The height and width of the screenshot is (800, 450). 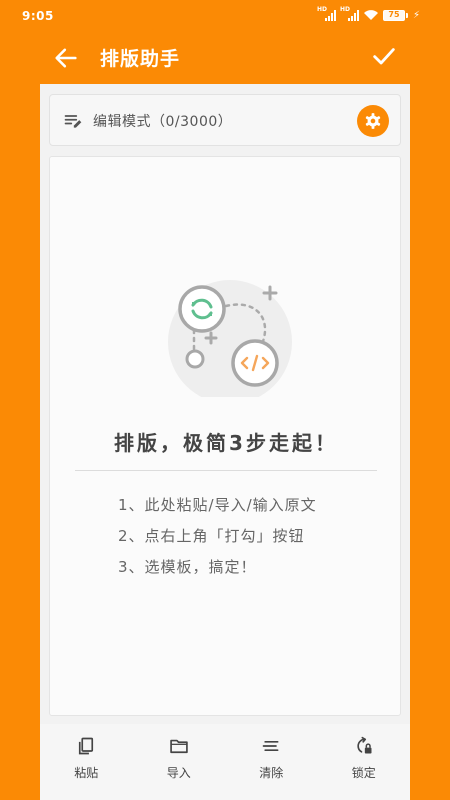 I want to click on settings-button, so click(x=373, y=121).